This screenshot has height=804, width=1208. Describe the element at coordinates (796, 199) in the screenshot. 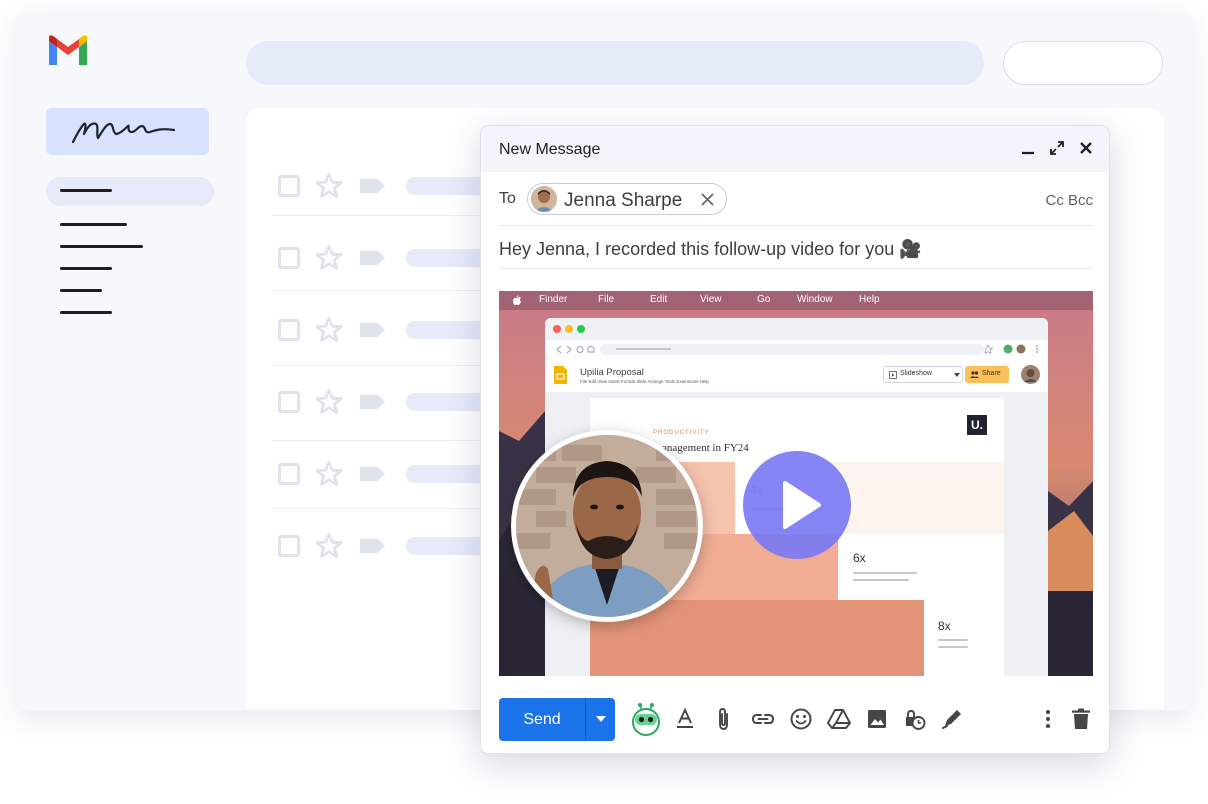

I see `to-field: To Jenna Sharpe Cc Bcc` at that location.